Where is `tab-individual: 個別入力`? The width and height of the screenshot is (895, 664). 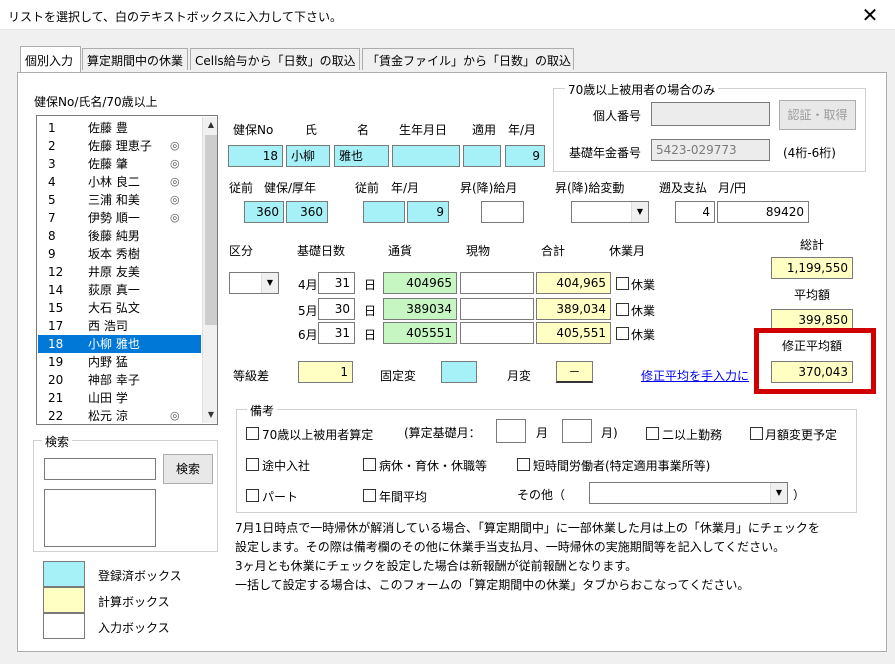 tab-individual: 個別入力 is located at coordinates (50, 59).